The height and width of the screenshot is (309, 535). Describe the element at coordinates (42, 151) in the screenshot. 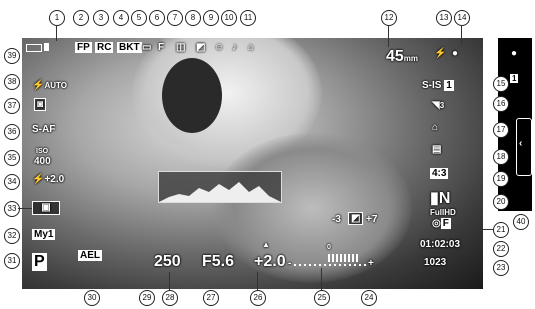

I see `iso-label: ISO` at that location.